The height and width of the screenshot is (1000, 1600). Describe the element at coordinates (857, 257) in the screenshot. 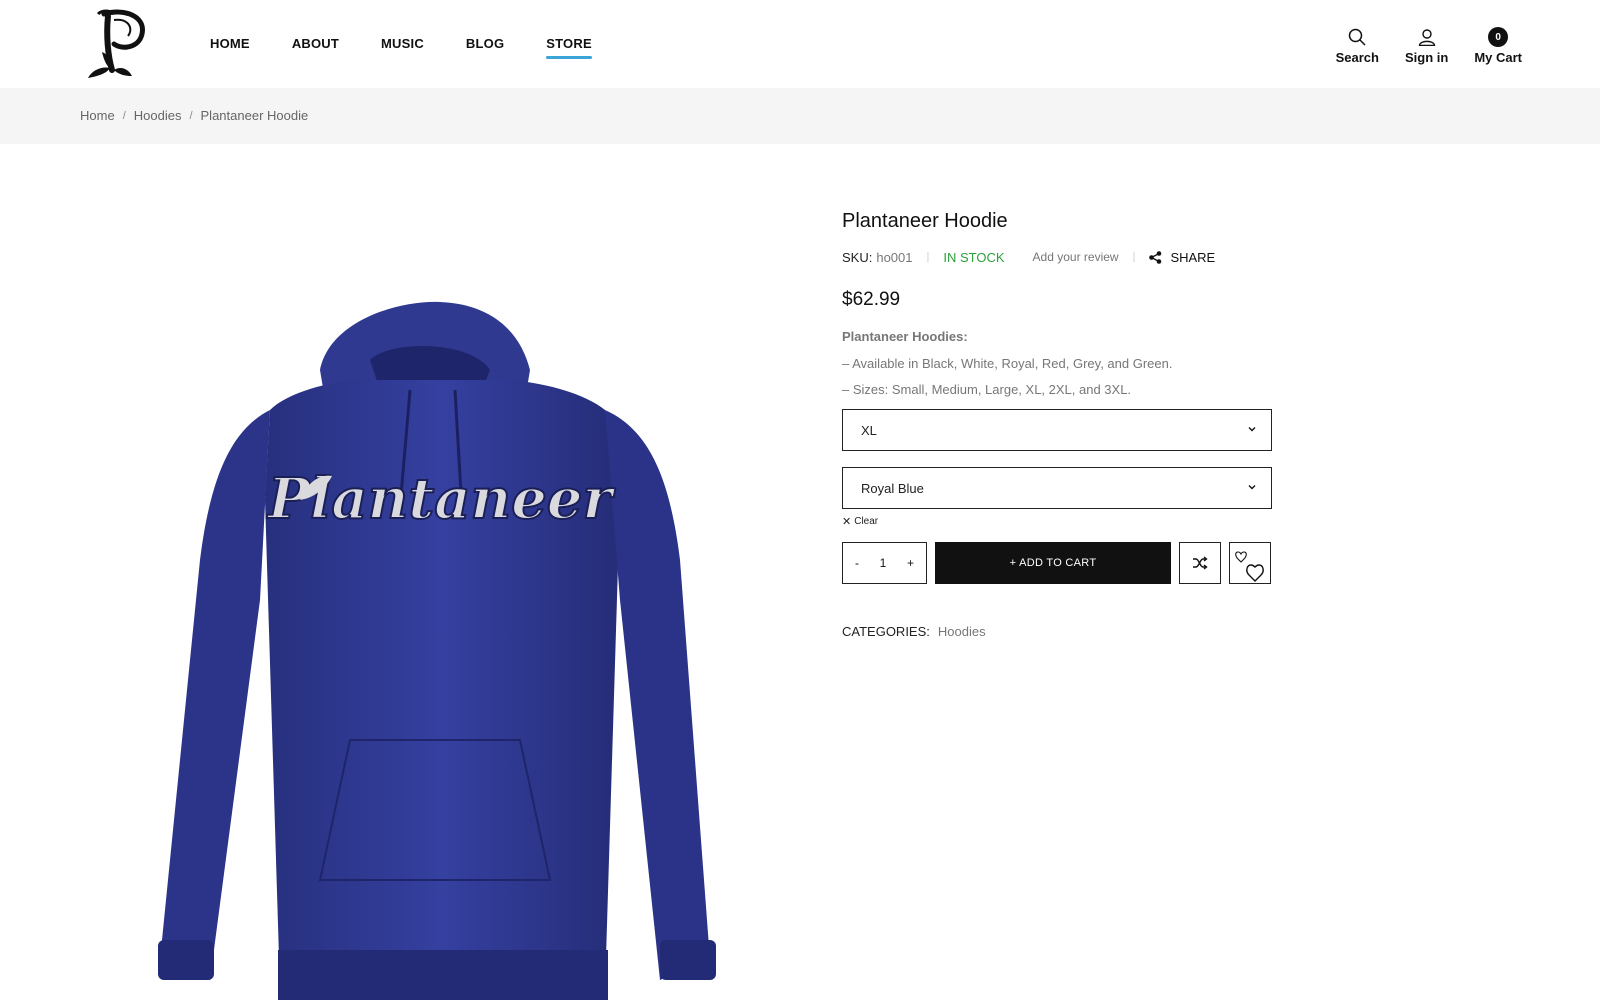

I see `sku-label: SKU:` at that location.